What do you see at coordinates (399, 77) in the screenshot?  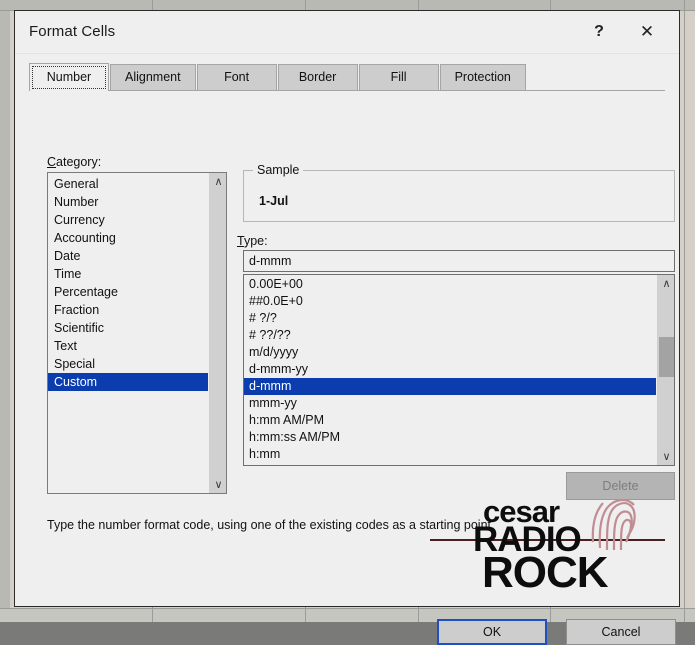 I see `tab-fill: Fill` at bounding box center [399, 77].